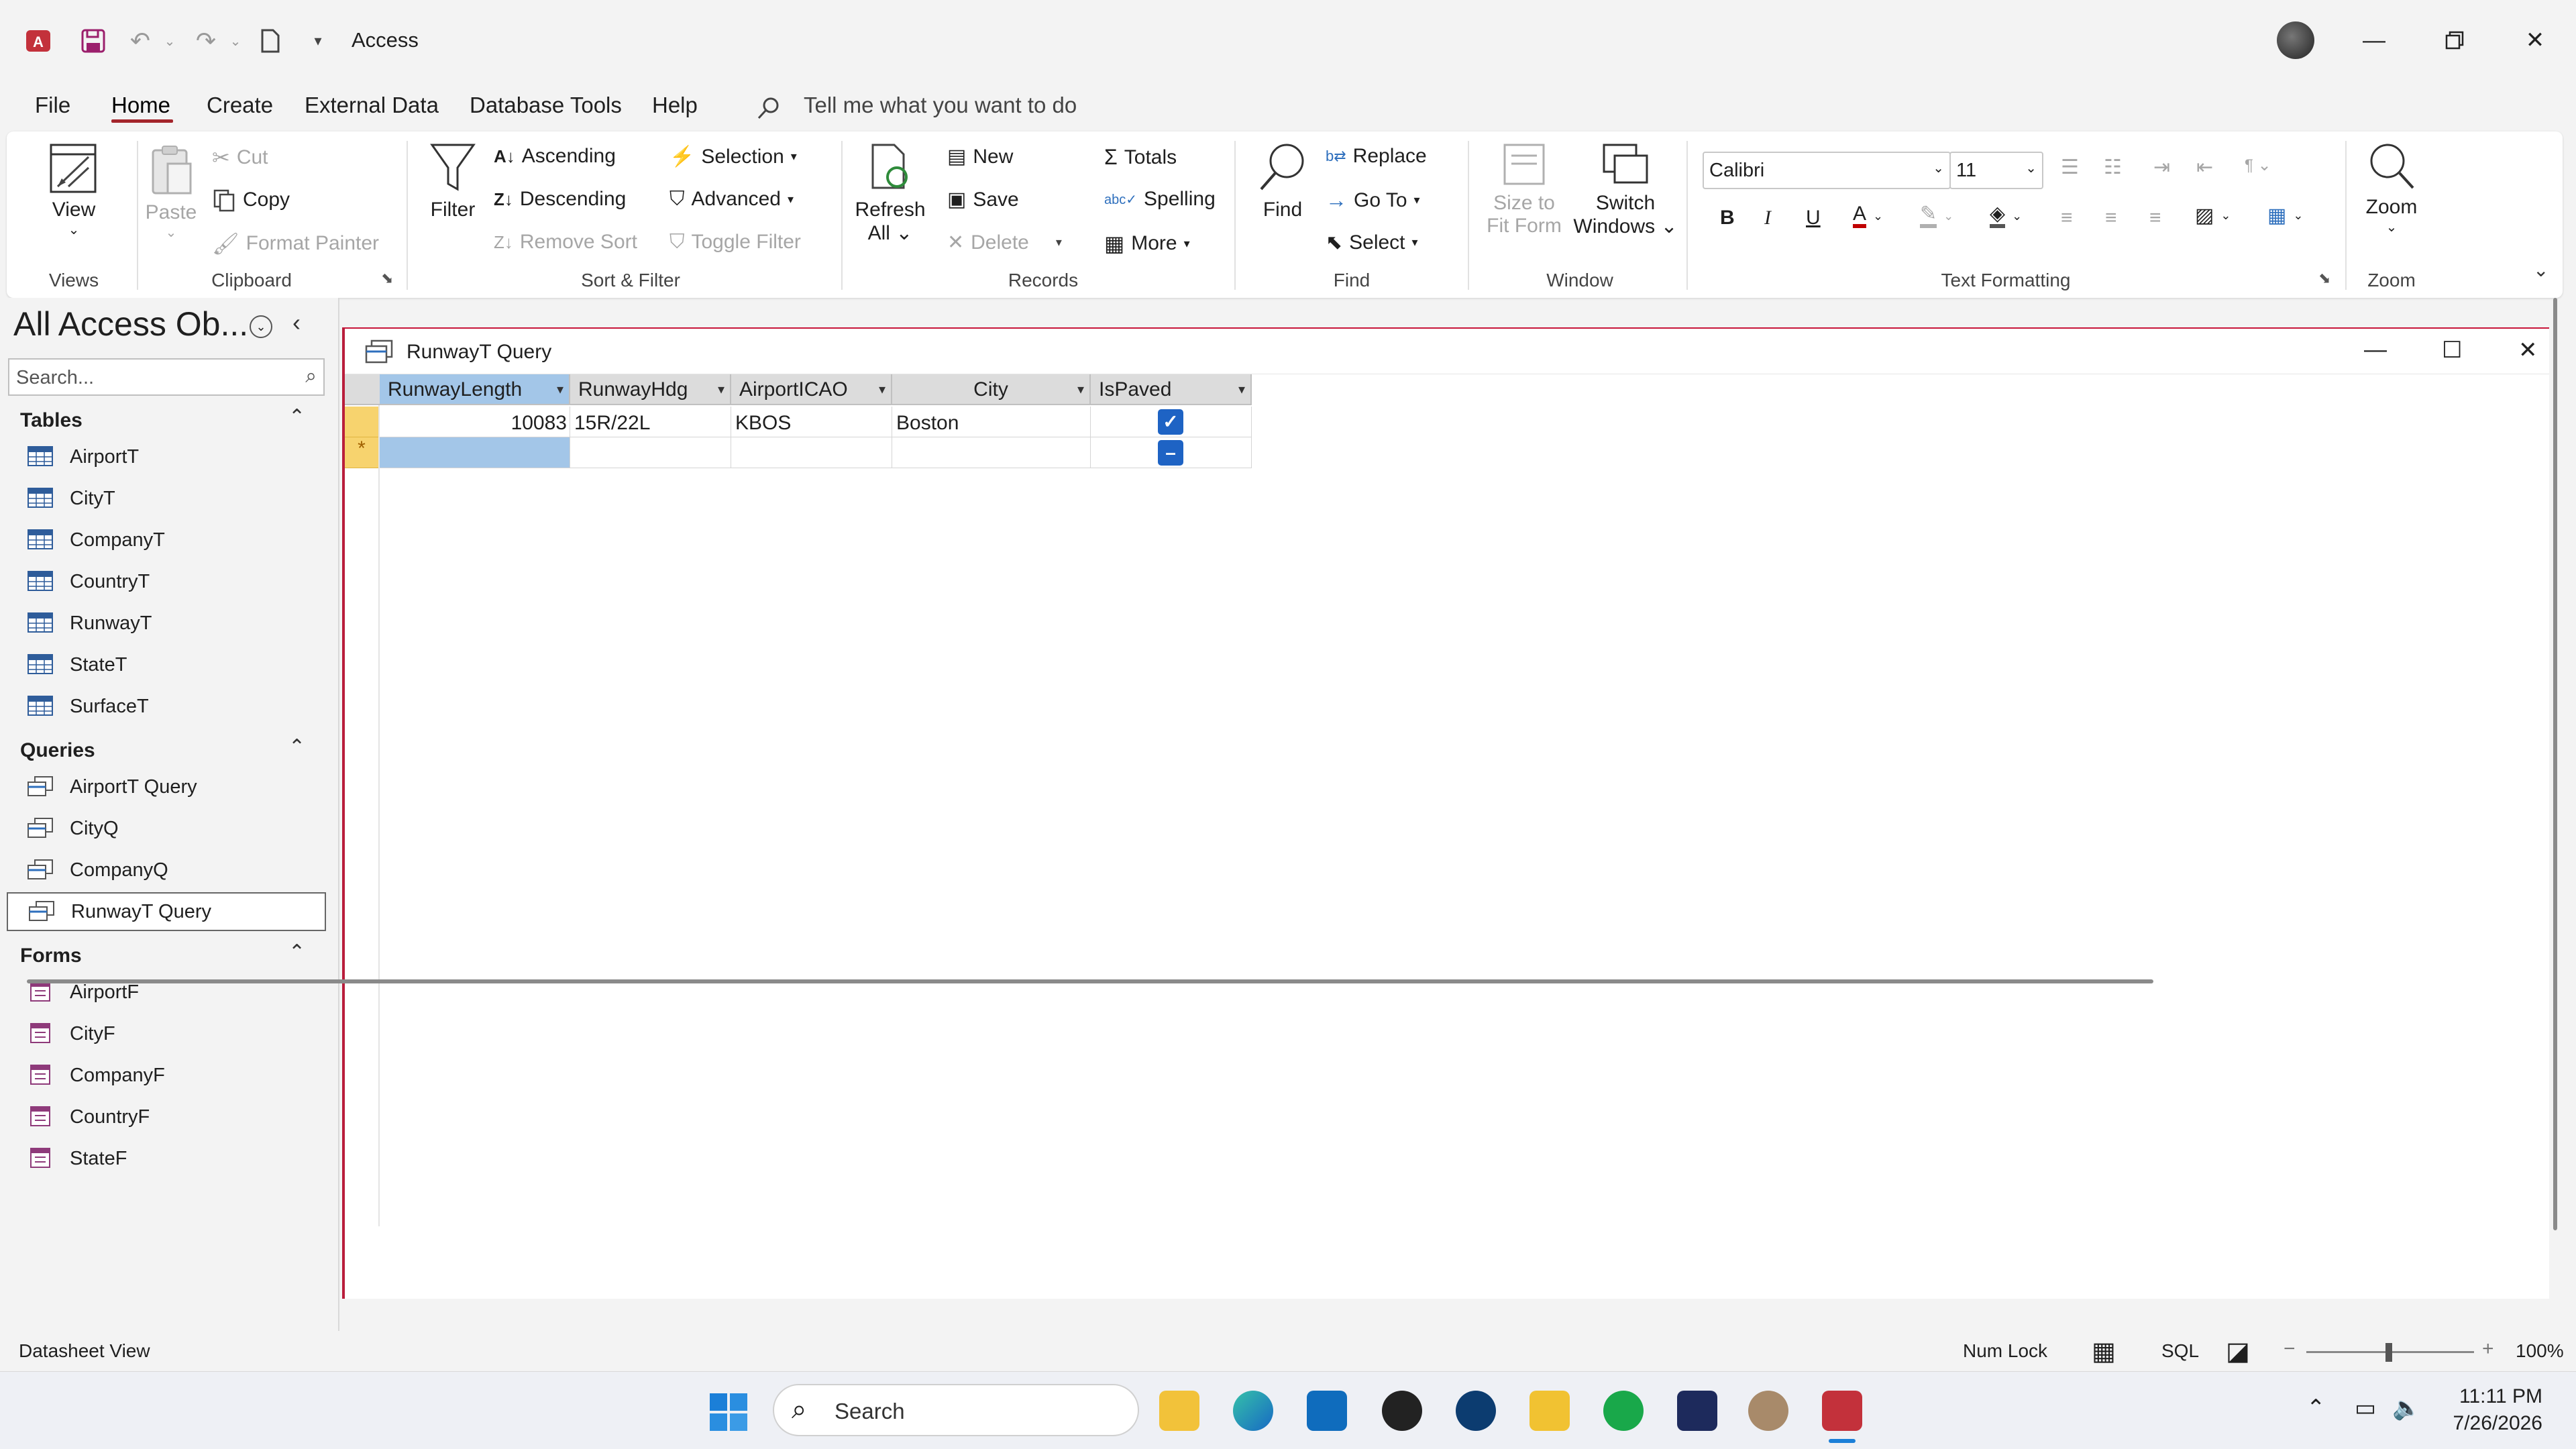 This screenshot has width=2576, height=1449. Describe the element at coordinates (675, 105) in the screenshot. I see `tab-help: Help` at that location.